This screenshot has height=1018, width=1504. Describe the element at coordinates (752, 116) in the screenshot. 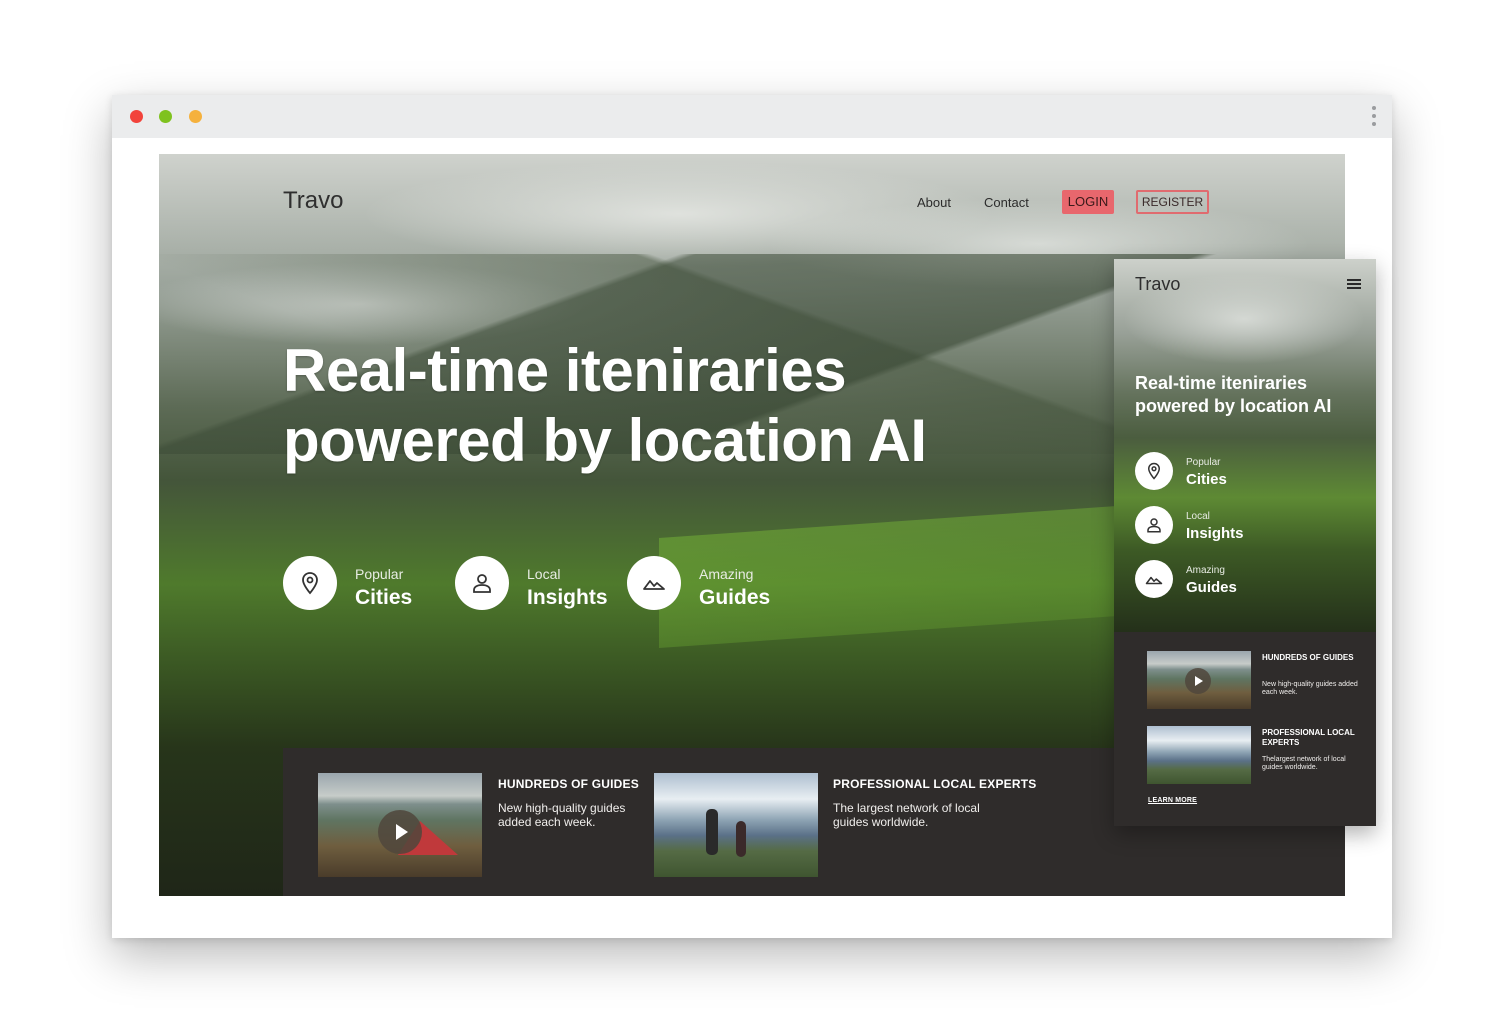

I see `browser-titlebar` at that location.